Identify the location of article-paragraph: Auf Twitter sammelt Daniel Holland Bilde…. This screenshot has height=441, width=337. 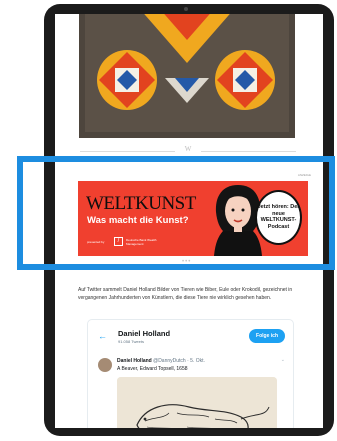
(185, 294).